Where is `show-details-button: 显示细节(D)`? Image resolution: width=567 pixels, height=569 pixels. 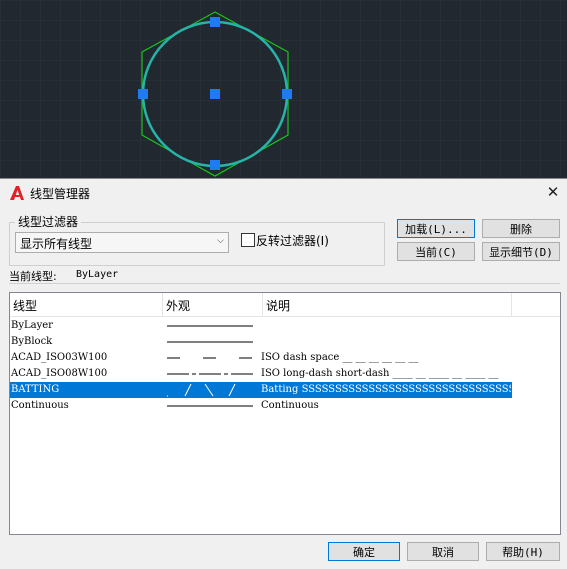 show-details-button: 显示细节(D) is located at coordinates (521, 251).